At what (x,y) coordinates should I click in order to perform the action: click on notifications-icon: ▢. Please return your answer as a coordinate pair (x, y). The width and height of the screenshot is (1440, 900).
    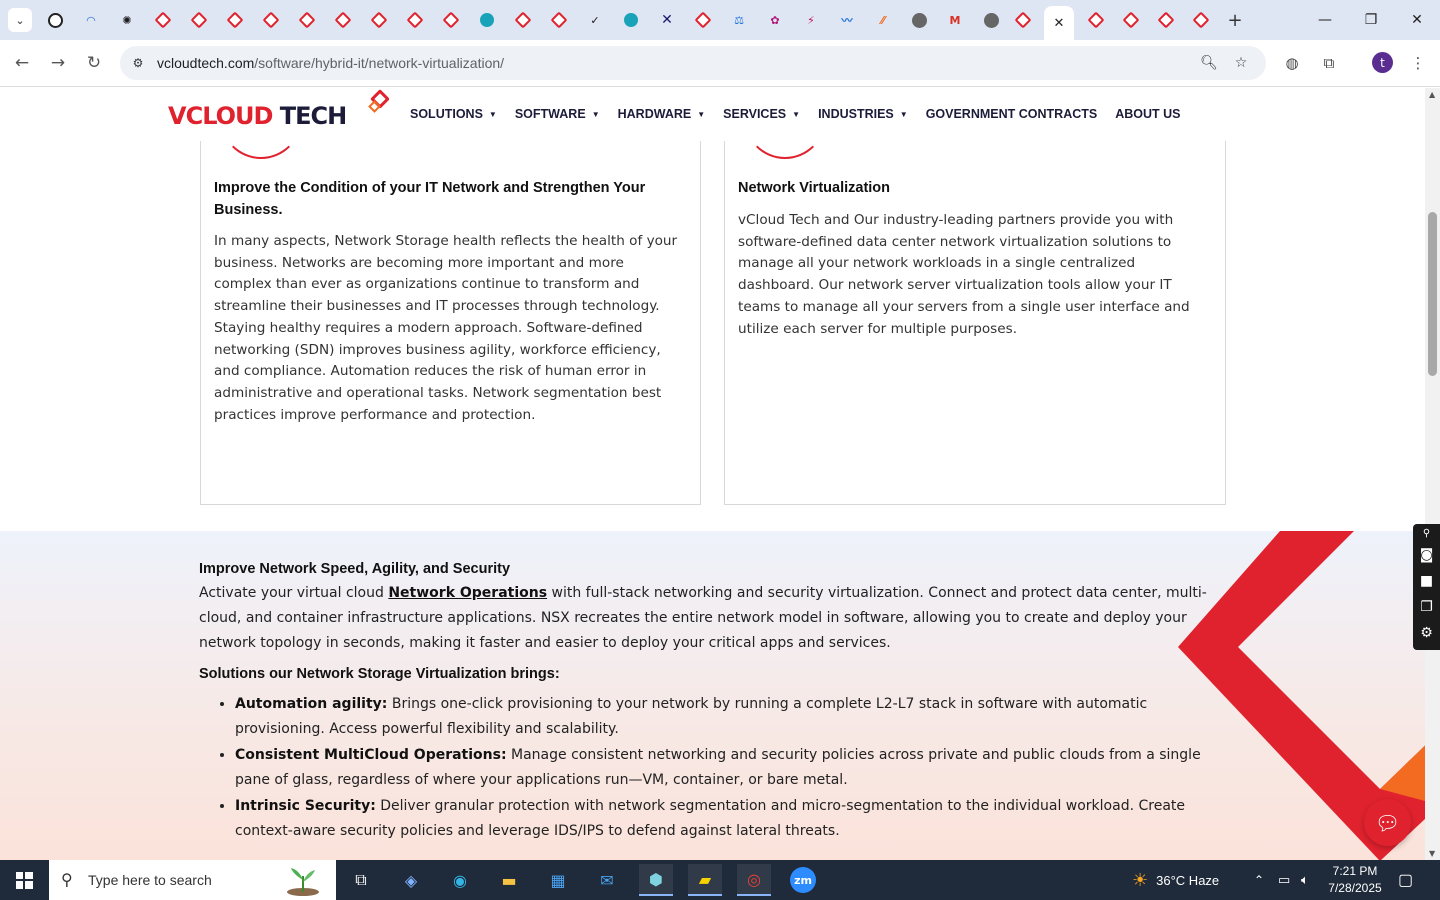
    Looking at the image, I should click on (1405, 880).